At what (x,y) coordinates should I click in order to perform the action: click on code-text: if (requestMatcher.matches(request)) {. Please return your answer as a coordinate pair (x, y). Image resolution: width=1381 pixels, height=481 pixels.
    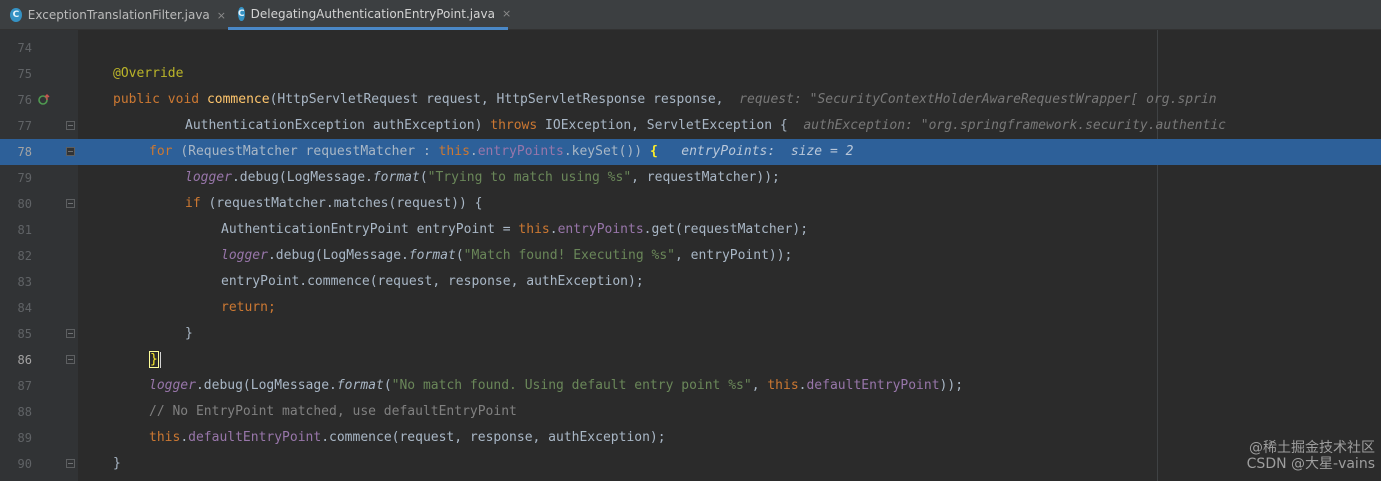
    Looking at the image, I should click on (333, 204).